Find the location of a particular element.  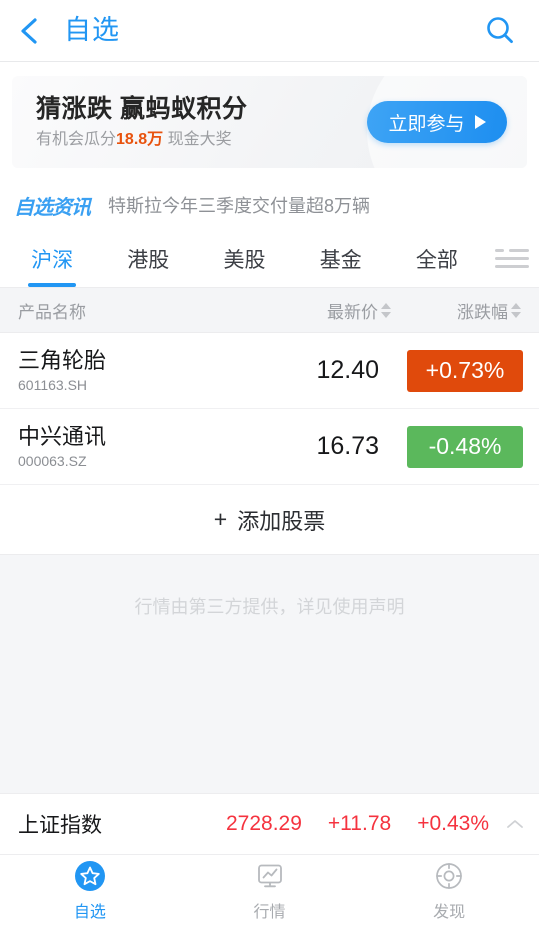

stock-code: 601163.SH is located at coordinates (53, 384).